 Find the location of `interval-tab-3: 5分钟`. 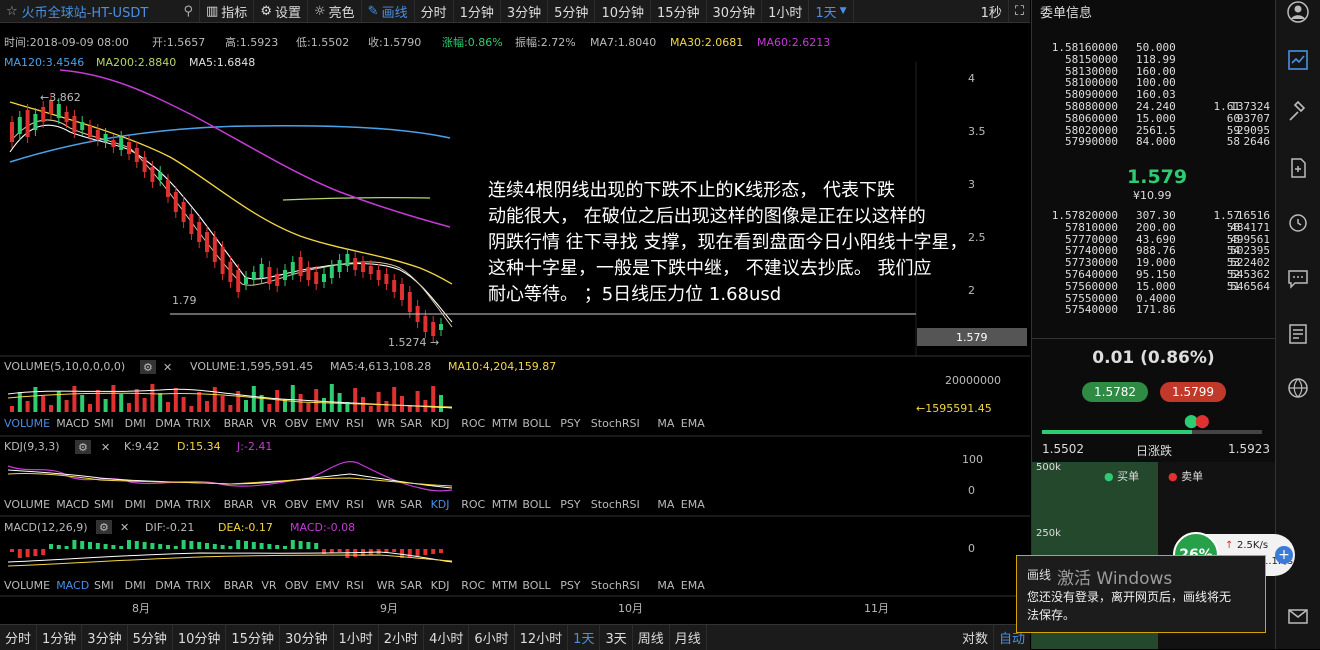

interval-tab-3: 5分钟 is located at coordinates (572, 11).